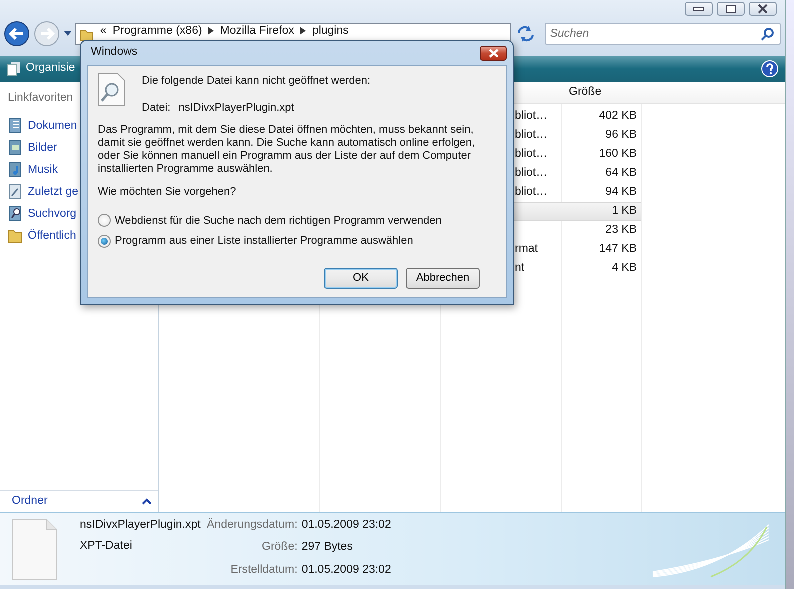 The height and width of the screenshot is (589, 794). What do you see at coordinates (618, 248) in the screenshot?
I see `table-cell: 147 KB` at bounding box center [618, 248].